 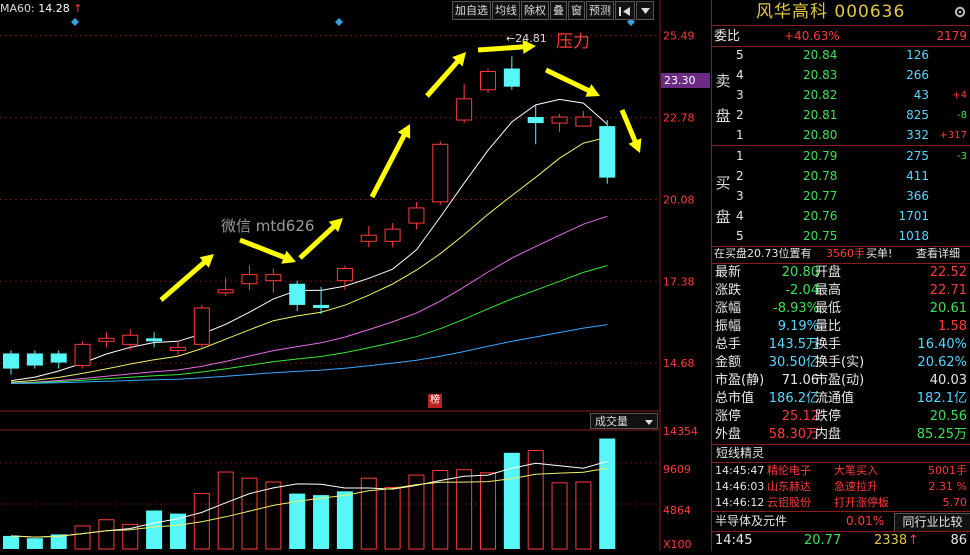 What do you see at coordinates (948, 416) in the screenshot?
I see `stat-value: 20.56` at bounding box center [948, 416].